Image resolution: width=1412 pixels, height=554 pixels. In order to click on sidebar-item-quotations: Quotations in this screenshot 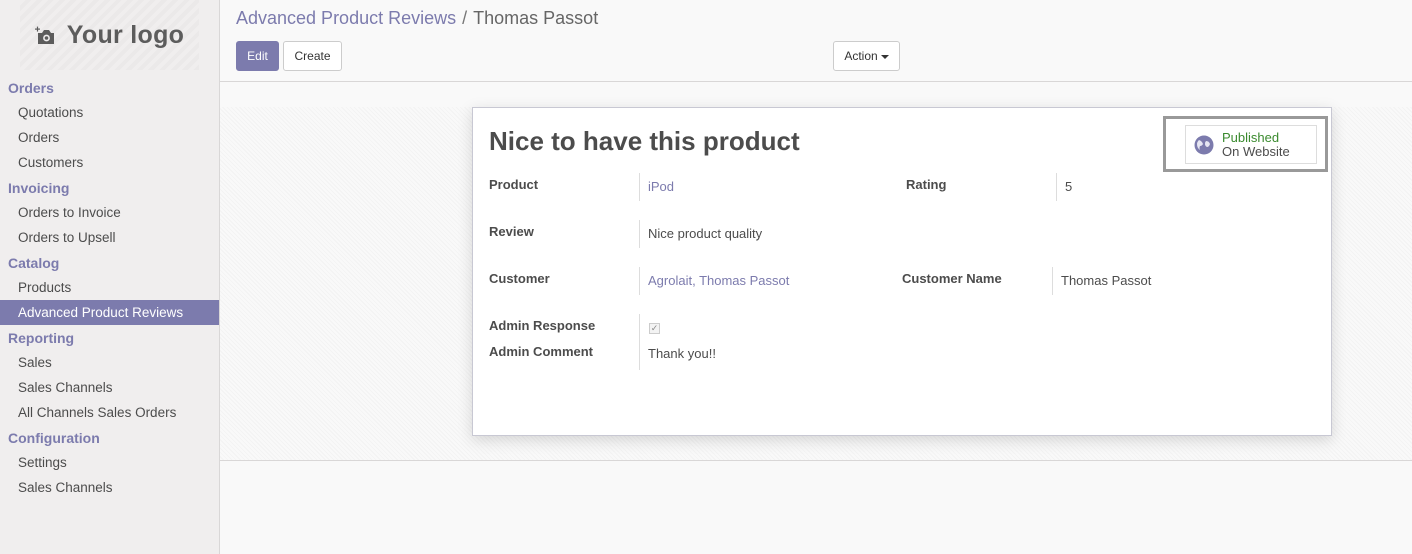, I will do `click(109, 112)`.